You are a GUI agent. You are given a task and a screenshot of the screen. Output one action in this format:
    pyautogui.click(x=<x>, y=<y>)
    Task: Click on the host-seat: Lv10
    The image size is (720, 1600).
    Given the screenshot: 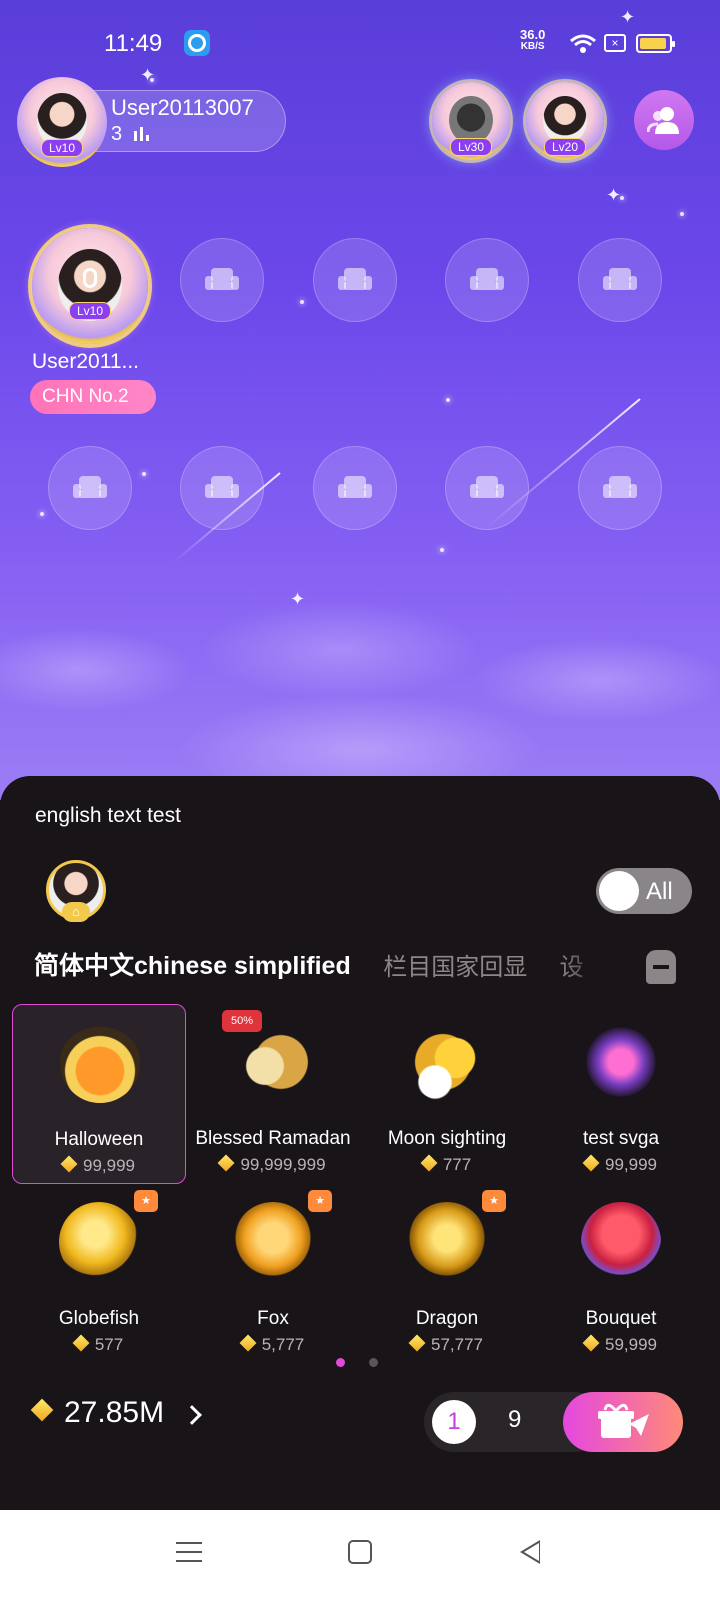 What is the action you would take?
    pyautogui.click(x=90, y=286)
    